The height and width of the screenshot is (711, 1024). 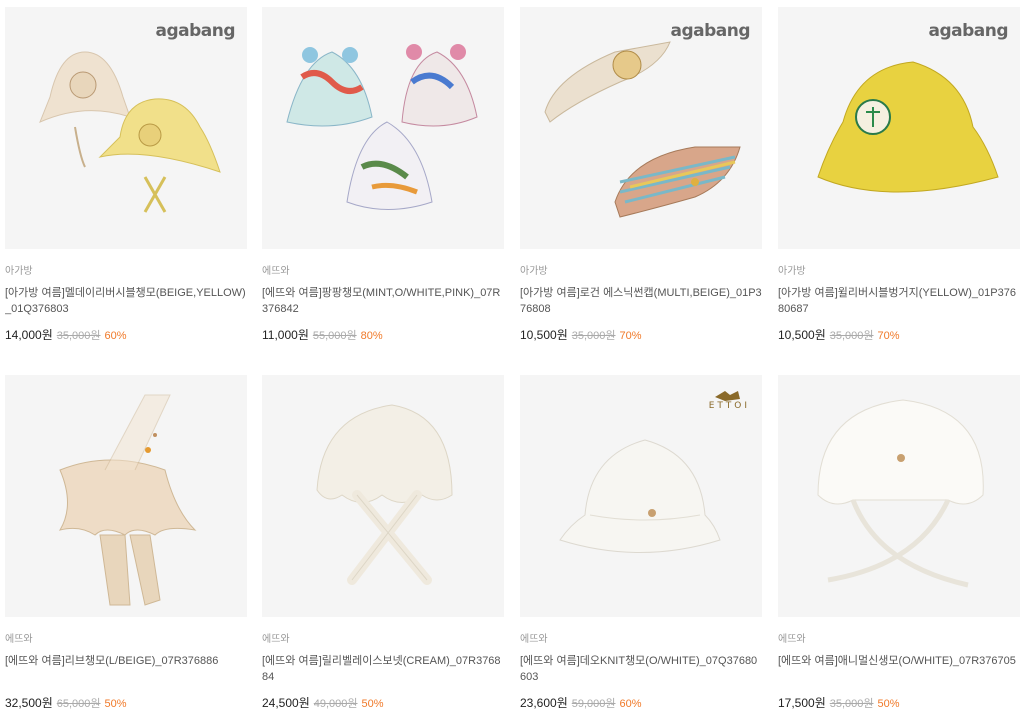 What do you see at coordinates (286, 703) in the screenshot?
I see `sale-price: 24,500원` at bounding box center [286, 703].